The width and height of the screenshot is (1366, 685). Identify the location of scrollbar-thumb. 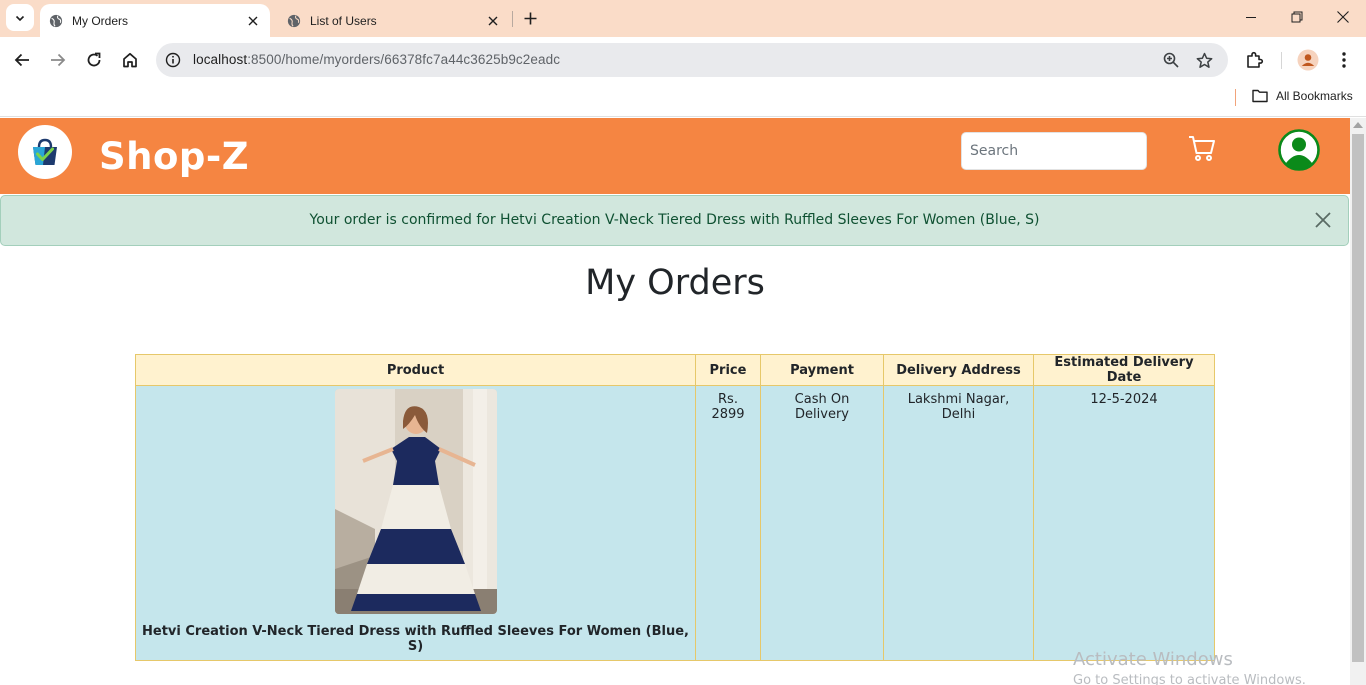
(1358, 398).